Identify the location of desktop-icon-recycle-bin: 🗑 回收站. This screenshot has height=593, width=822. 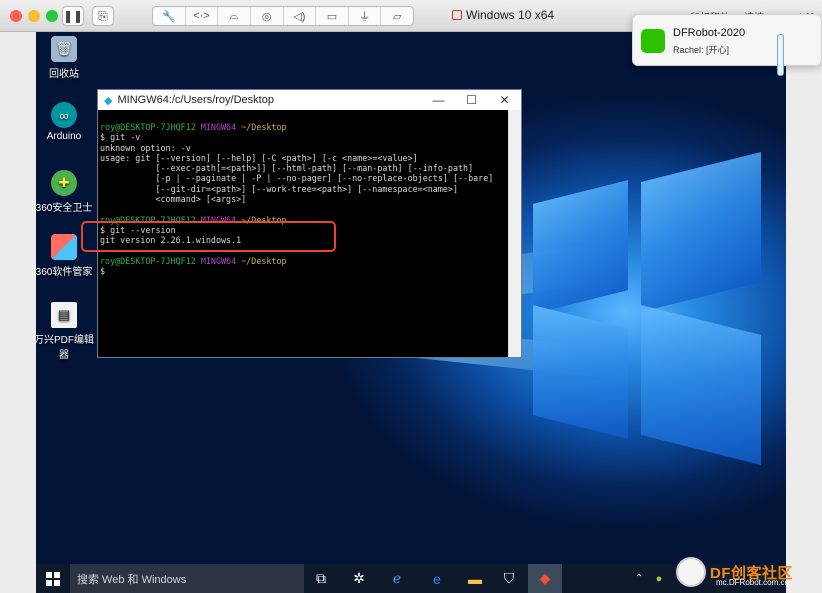
(65, 58).